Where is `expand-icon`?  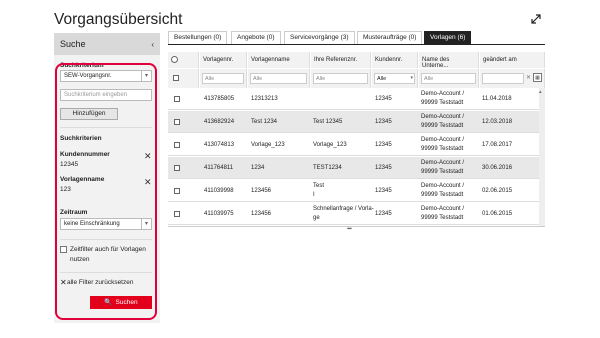
expand-icon is located at coordinates (536, 19).